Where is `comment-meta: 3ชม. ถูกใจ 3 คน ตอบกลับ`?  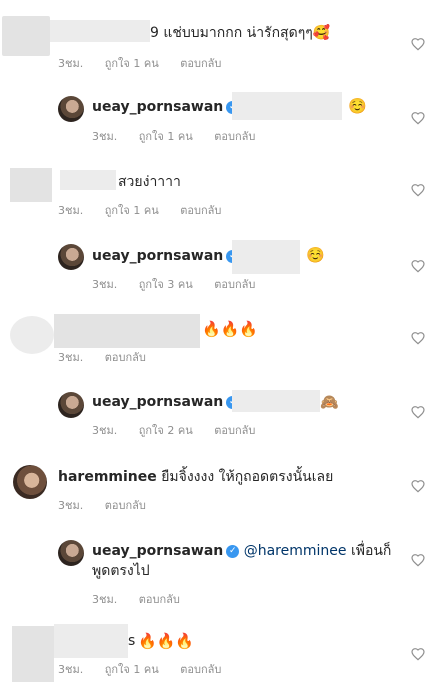
comment-meta: 3ชม. ถูกใจ 3 คน ตอบกลับ is located at coordinates (182, 284).